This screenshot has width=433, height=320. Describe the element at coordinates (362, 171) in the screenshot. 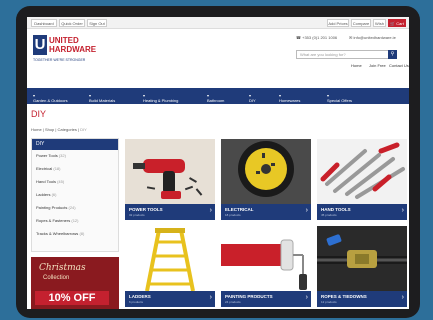

I see `hand-tools-image` at that location.